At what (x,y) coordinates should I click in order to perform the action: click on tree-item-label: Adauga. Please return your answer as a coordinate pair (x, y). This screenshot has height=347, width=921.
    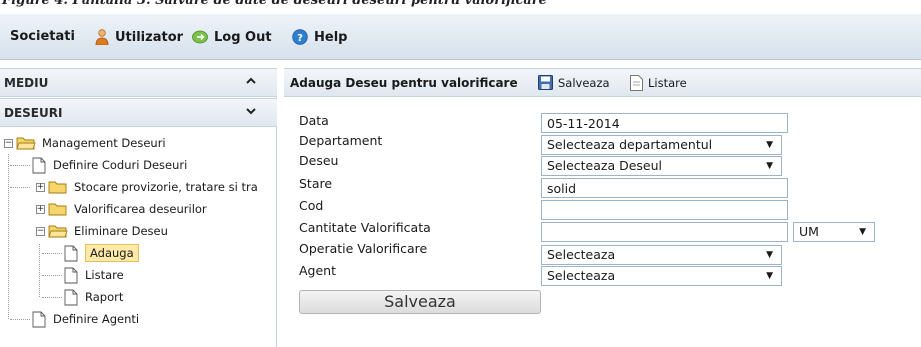
    Looking at the image, I should click on (112, 253).